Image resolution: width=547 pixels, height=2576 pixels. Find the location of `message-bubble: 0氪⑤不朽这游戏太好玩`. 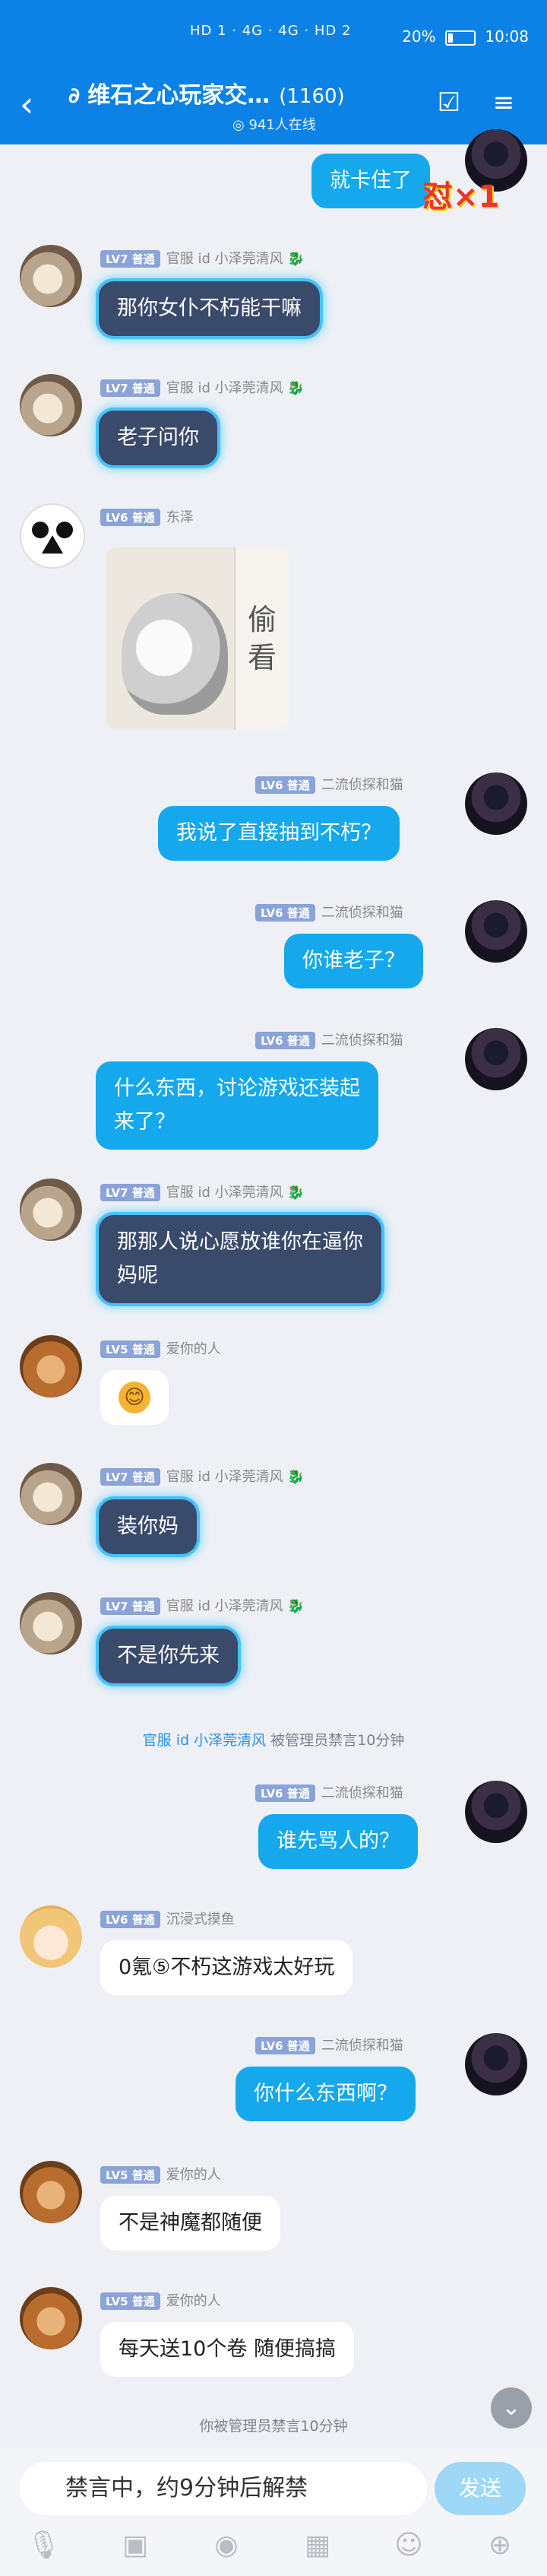

message-bubble: 0氪⑤不朽这游戏太好玩 is located at coordinates (226, 1968).